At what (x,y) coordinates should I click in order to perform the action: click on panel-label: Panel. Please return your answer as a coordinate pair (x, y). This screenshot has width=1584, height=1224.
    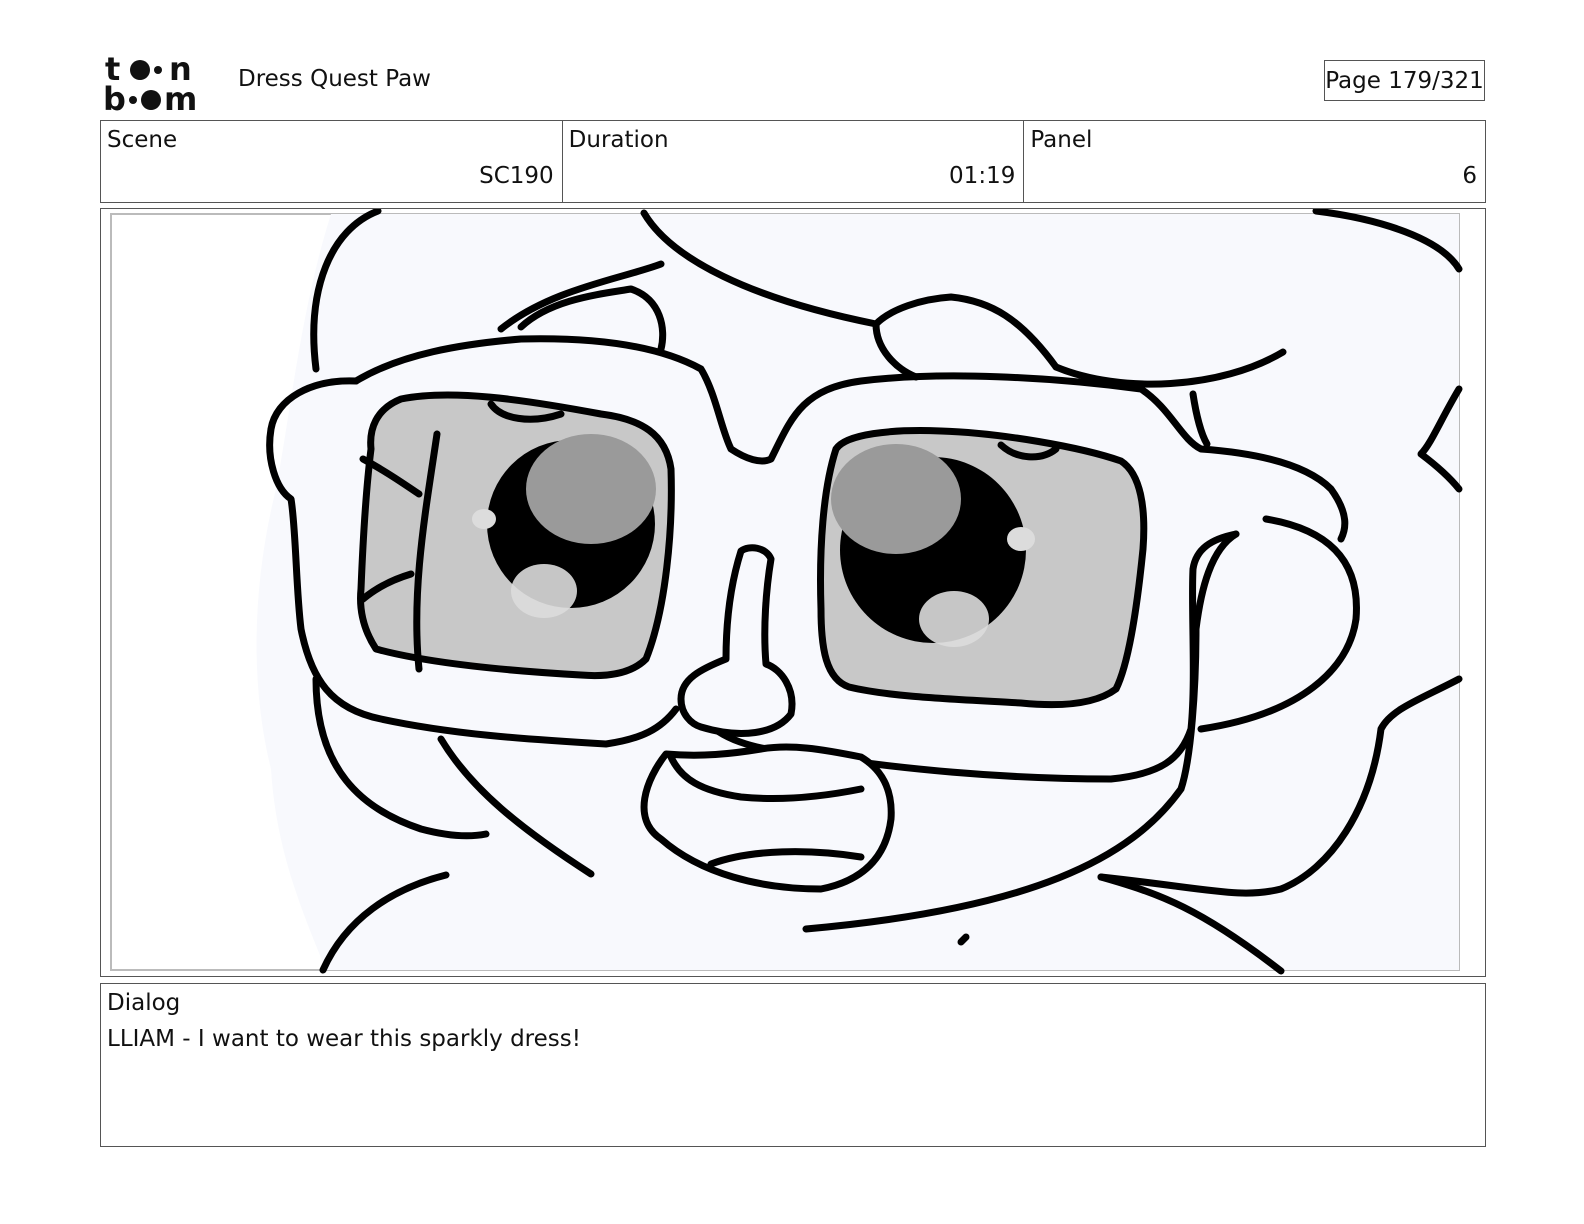
    Looking at the image, I should click on (1061, 140).